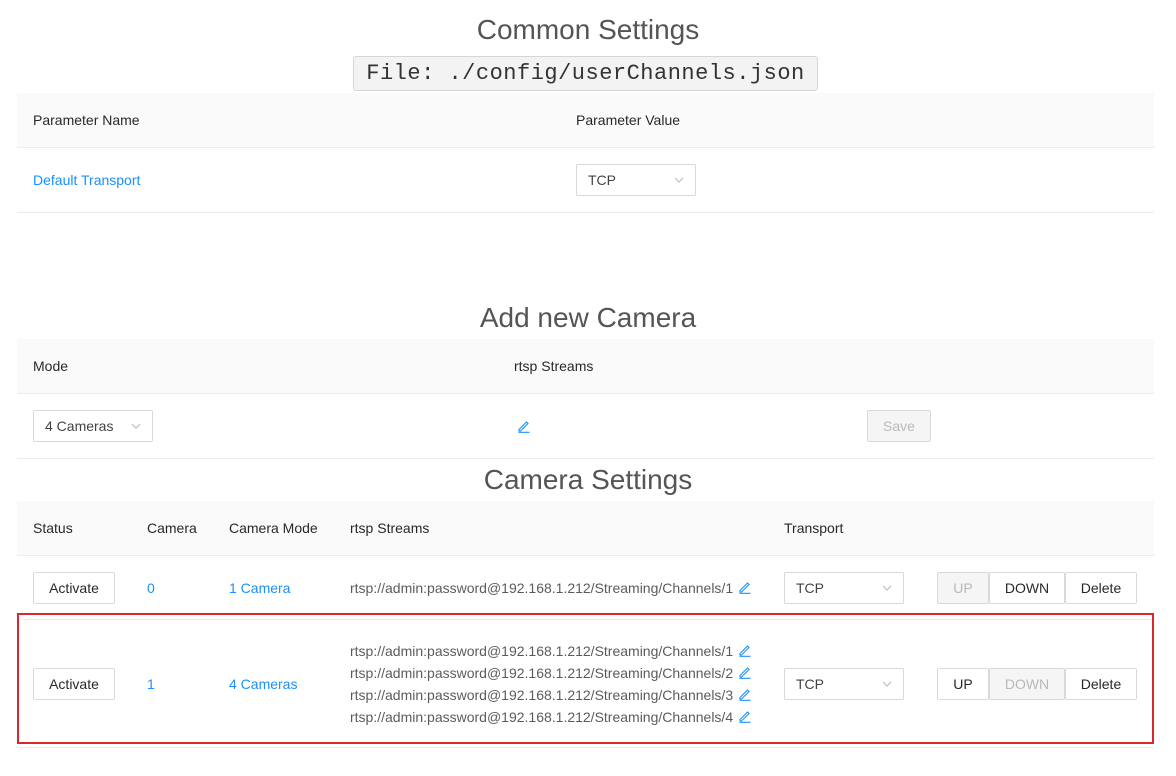 Image resolution: width=1176 pixels, height=776 pixels. What do you see at coordinates (814, 528) in the screenshot?
I see `header-transport: Transport` at bounding box center [814, 528].